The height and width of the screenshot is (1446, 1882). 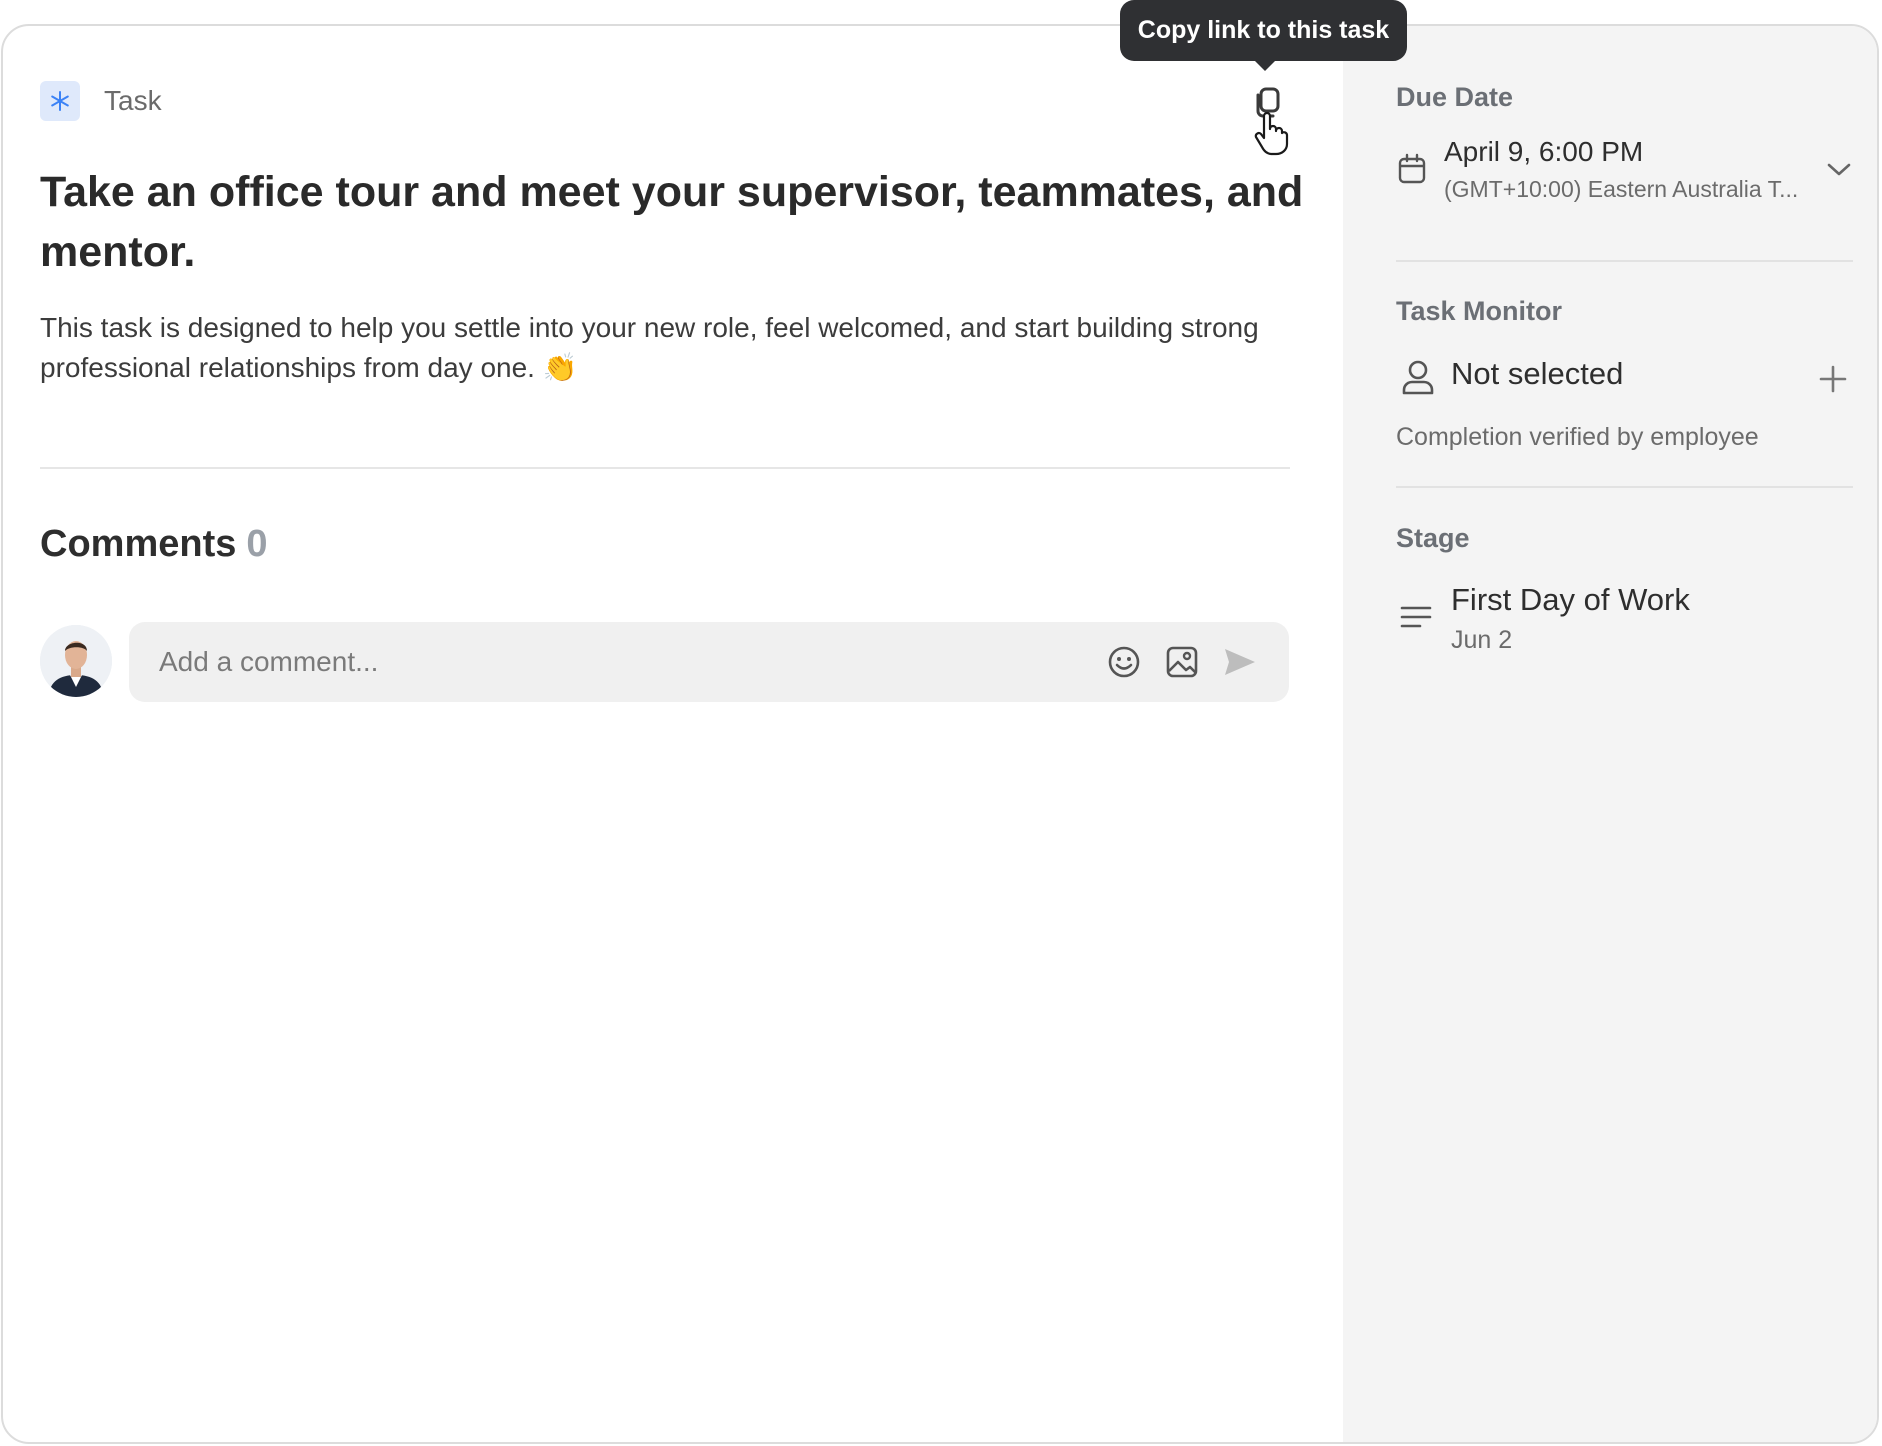 I want to click on due-date-value: April 9, 6:00 PM, so click(x=1544, y=151).